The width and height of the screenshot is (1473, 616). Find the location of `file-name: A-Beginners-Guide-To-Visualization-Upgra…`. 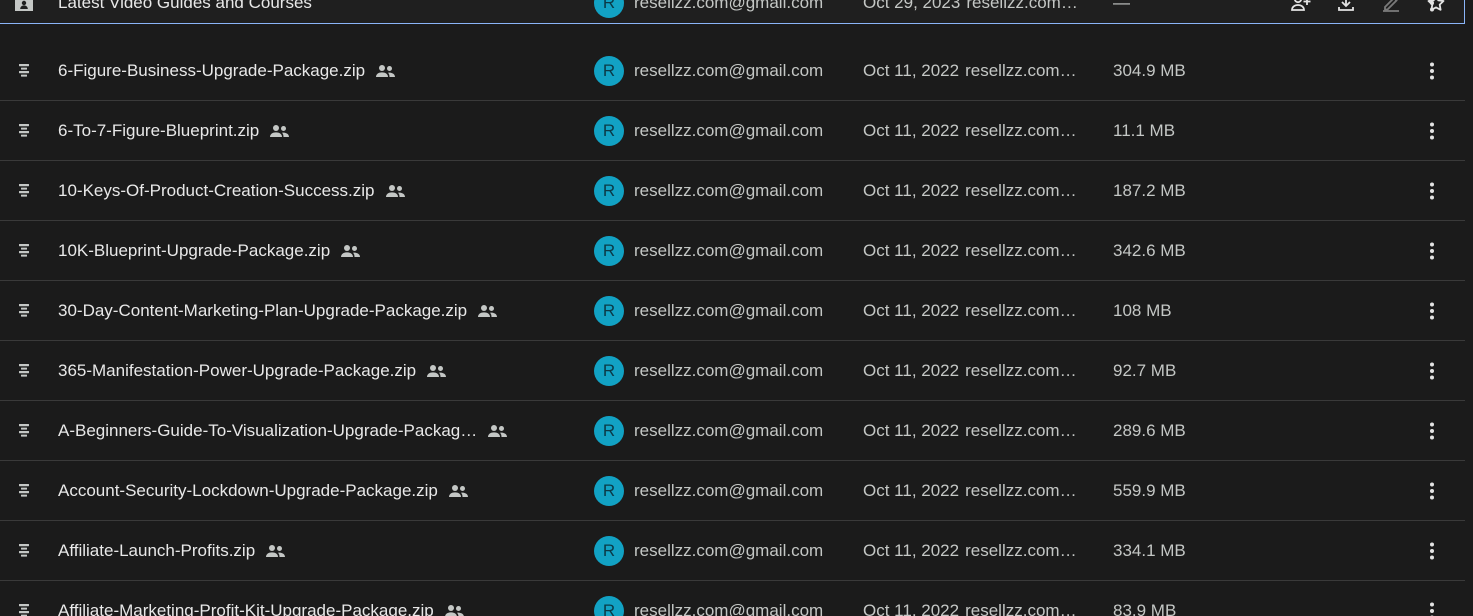

file-name: A-Beginners-Guide-To-Visualization-Upgra… is located at coordinates (318, 431).